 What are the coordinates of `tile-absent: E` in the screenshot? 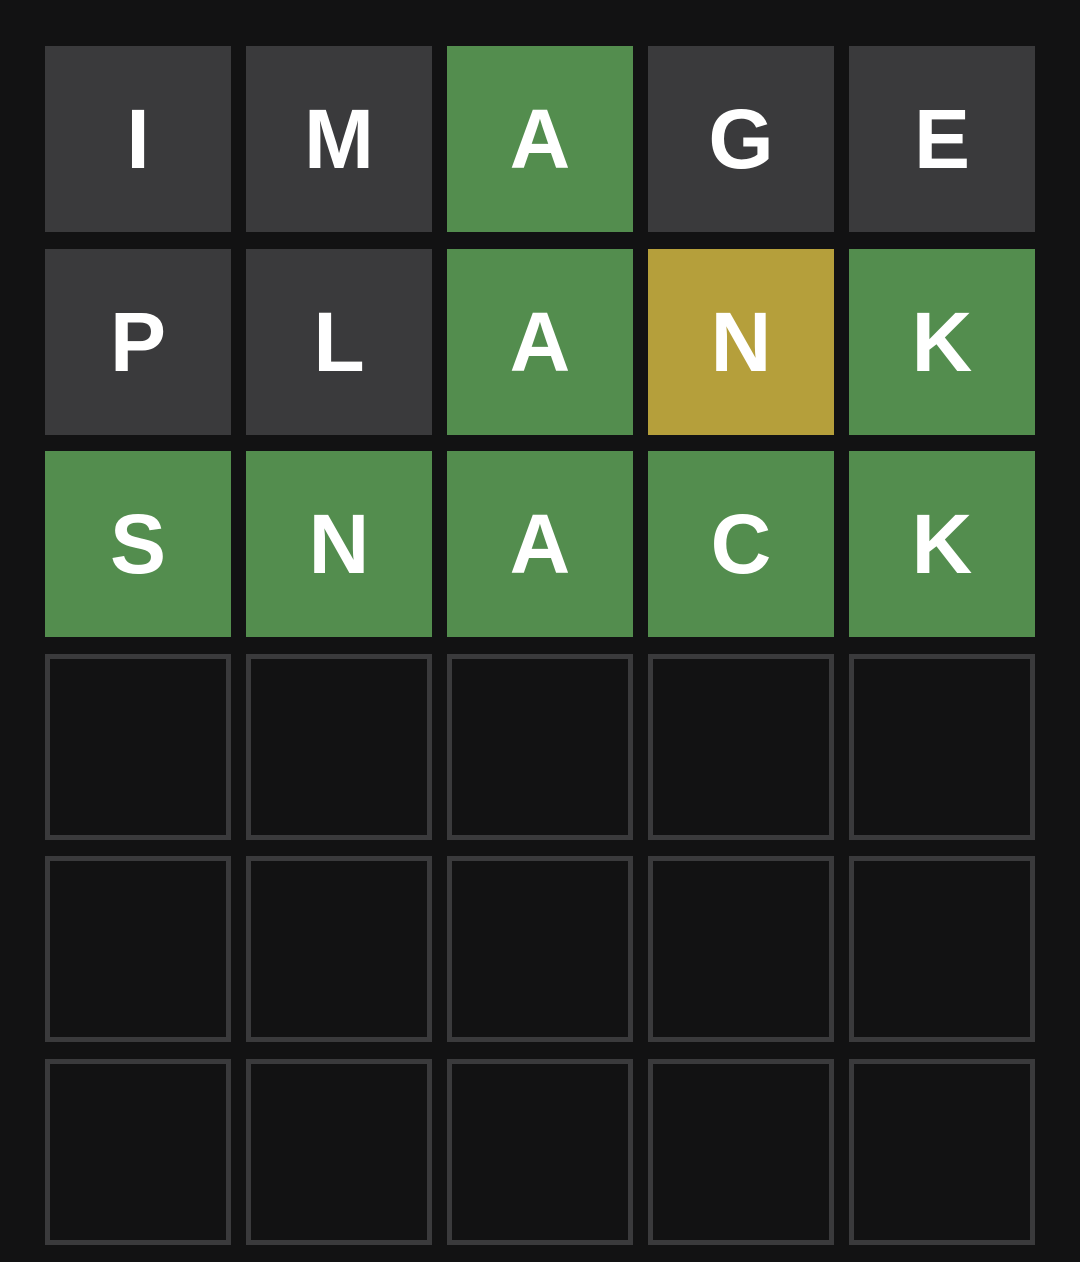 It's located at (942, 139).